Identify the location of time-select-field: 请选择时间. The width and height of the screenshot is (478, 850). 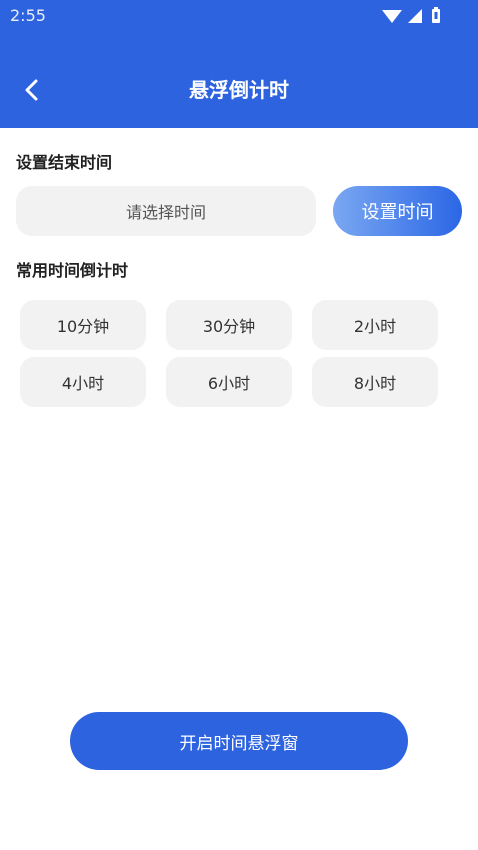
(166, 211).